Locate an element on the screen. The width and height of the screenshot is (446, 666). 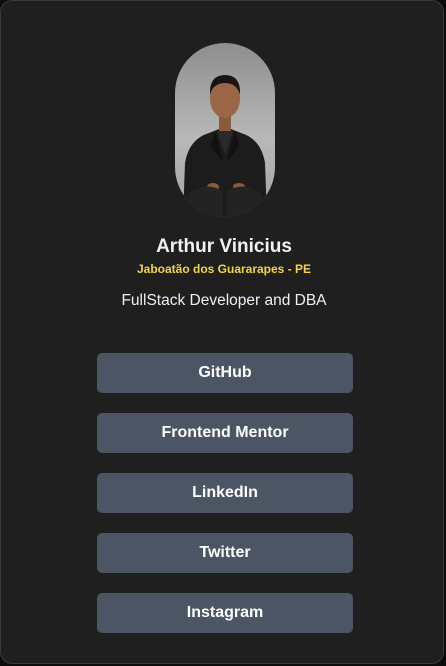
instagram-link-button: Instagram is located at coordinates (225, 613).